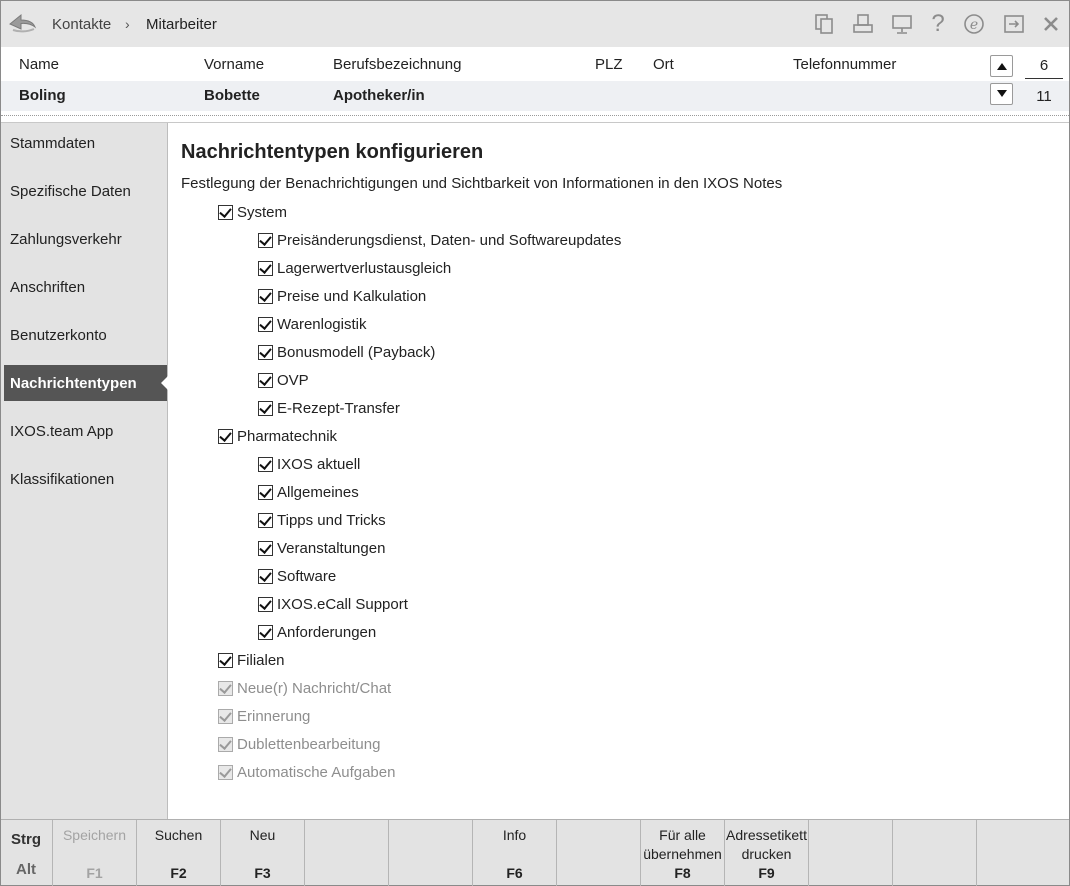  I want to click on checkbox-label: System, so click(262, 212).